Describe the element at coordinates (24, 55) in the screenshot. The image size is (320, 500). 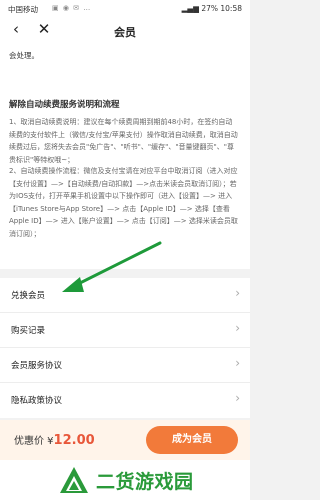
I see `notice-previous-text: 会处理。` at that location.